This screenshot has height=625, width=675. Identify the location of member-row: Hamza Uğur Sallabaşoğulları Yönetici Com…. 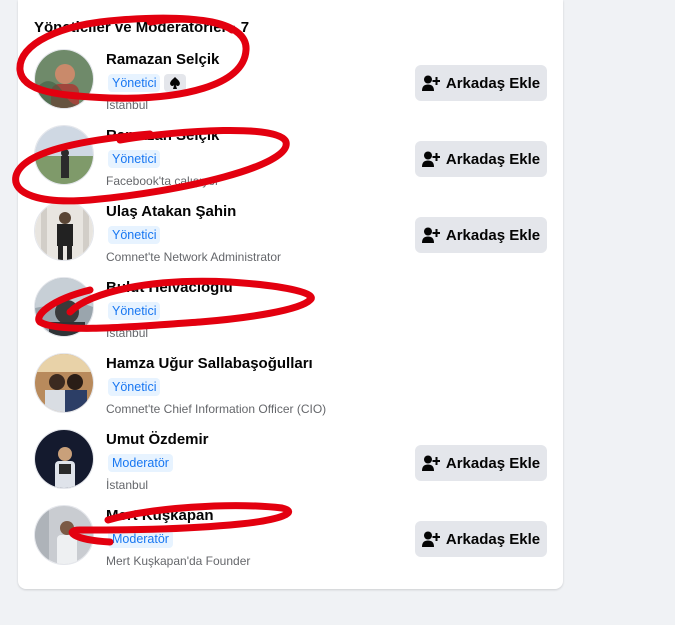
(290, 387).